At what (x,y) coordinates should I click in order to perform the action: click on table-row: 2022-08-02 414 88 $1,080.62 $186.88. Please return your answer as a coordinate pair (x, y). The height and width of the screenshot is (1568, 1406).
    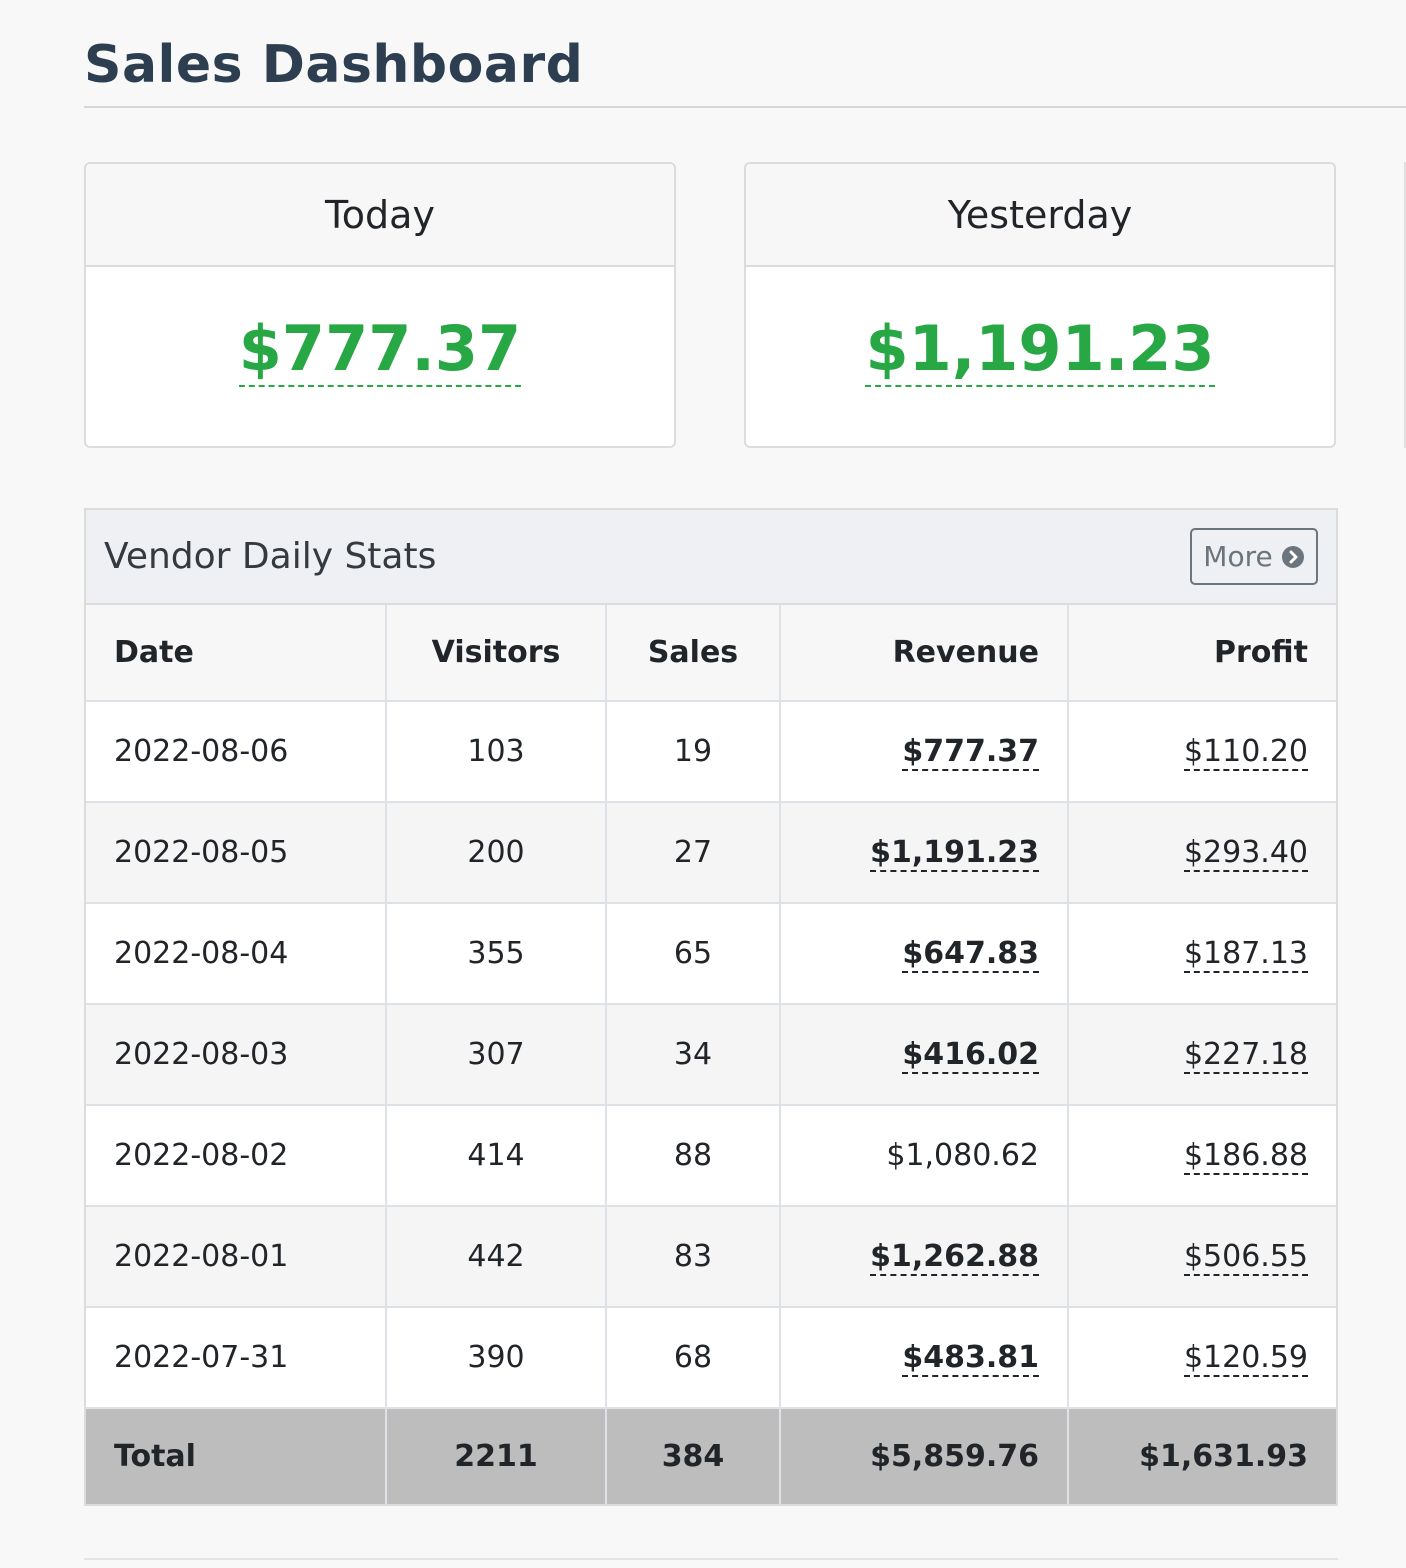
    Looking at the image, I should click on (711, 1155).